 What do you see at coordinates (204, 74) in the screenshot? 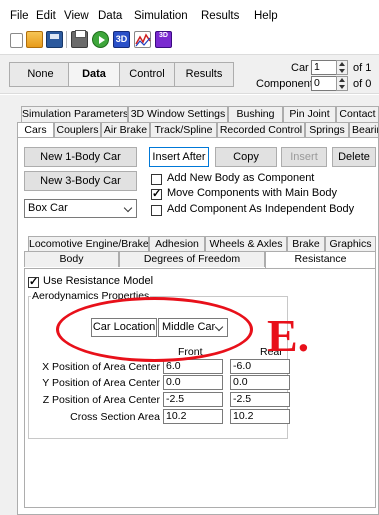
I see `results-button: Results` at bounding box center [204, 74].